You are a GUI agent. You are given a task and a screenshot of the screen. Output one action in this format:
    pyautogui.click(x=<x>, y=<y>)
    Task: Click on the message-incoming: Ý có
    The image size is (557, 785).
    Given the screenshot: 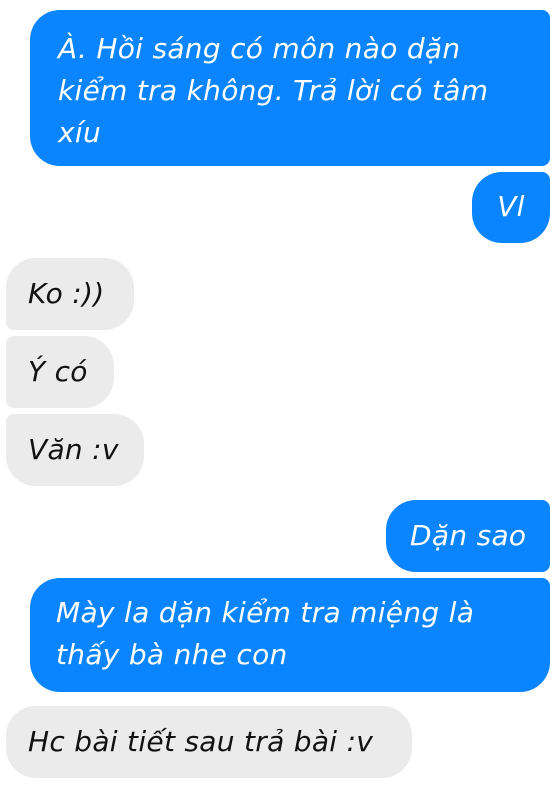 What is the action you would take?
    pyautogui.click(x=60, y=372)
    